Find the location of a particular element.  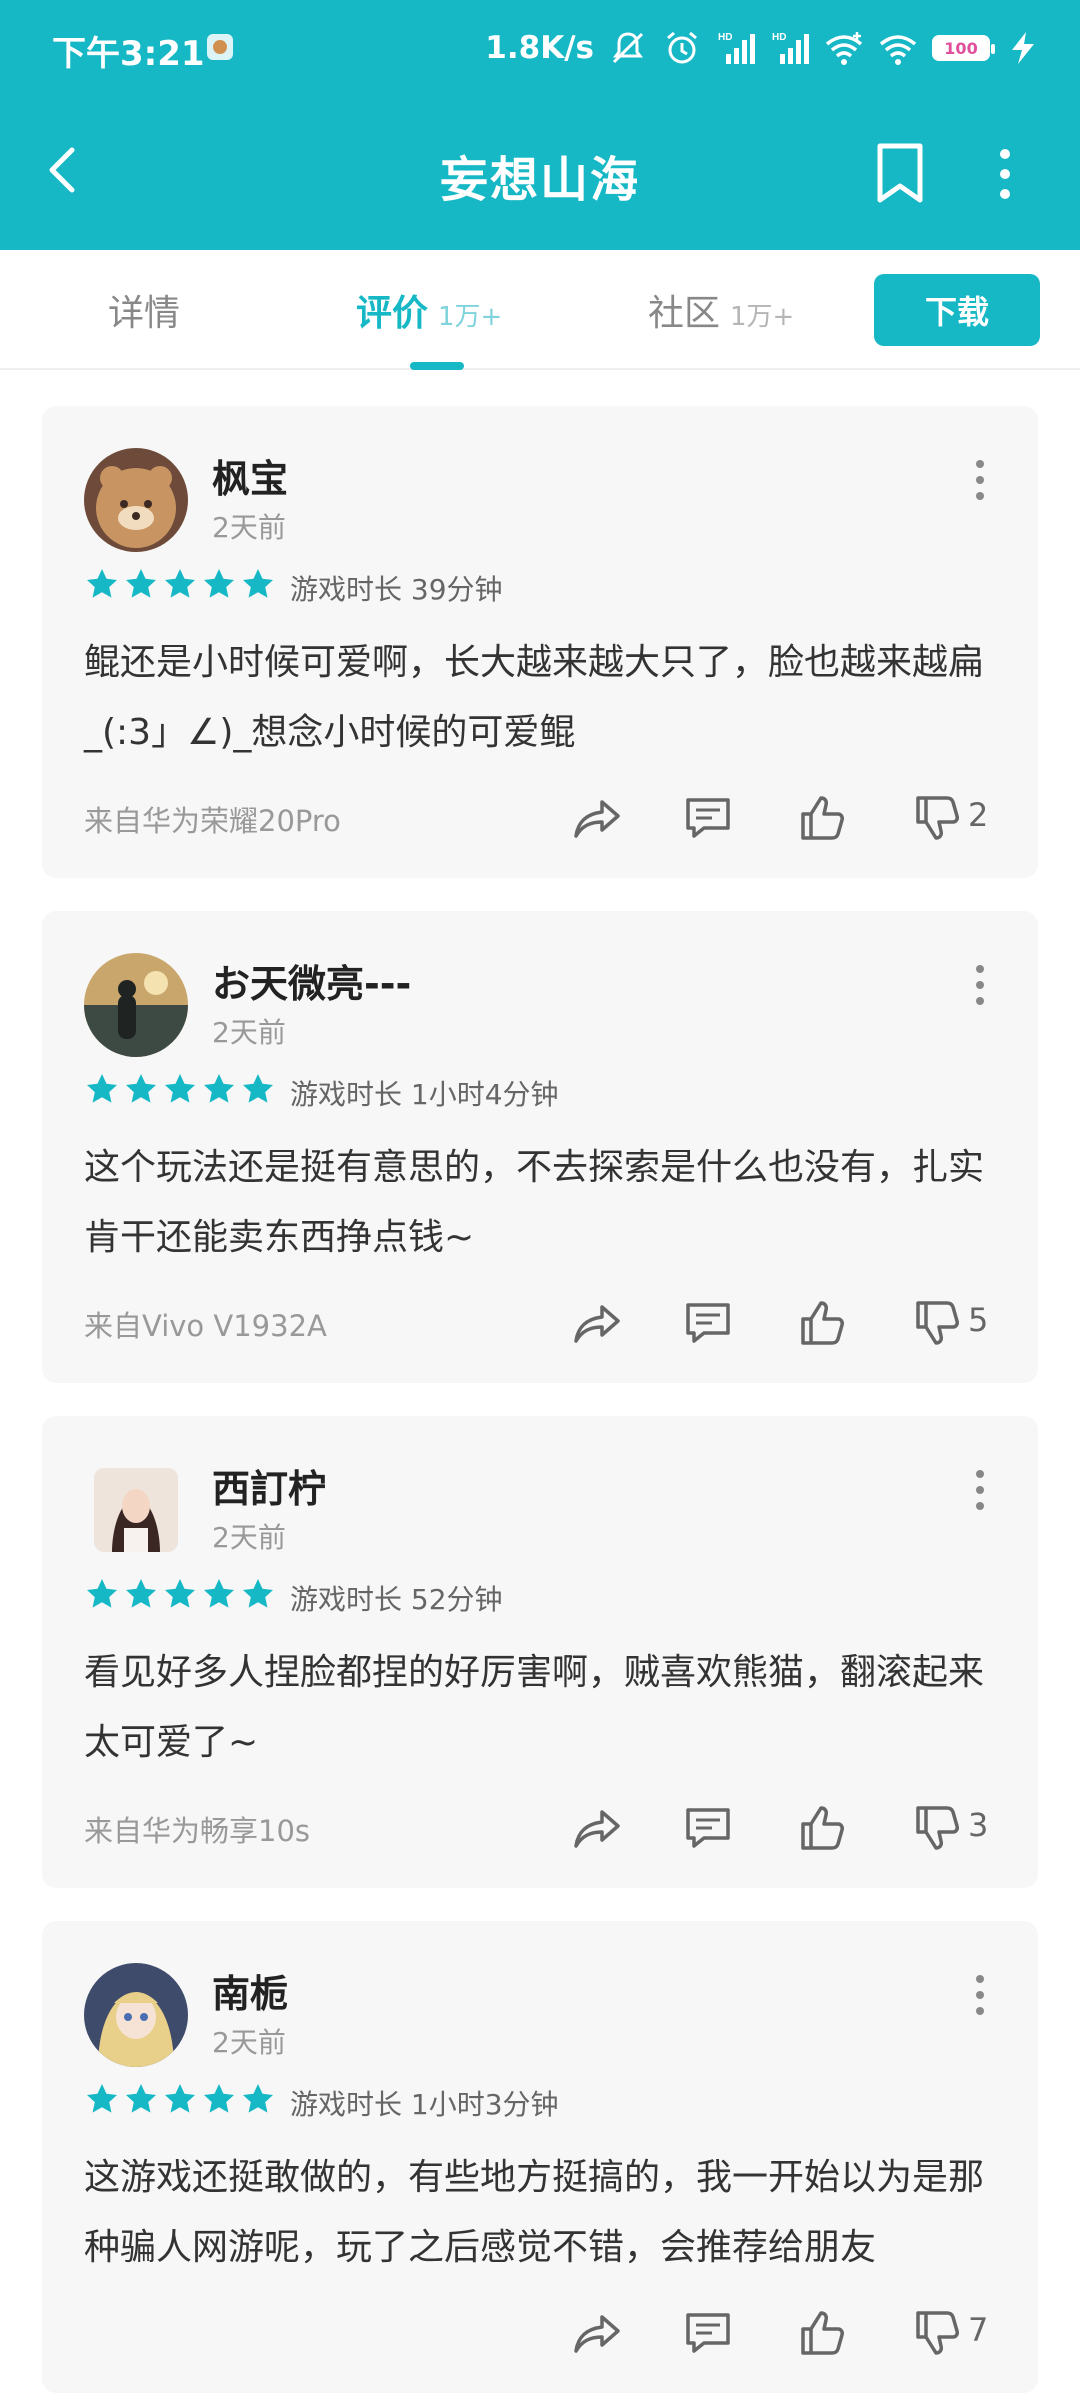

tab-label: 详情 is located at coordinates (144, 313).